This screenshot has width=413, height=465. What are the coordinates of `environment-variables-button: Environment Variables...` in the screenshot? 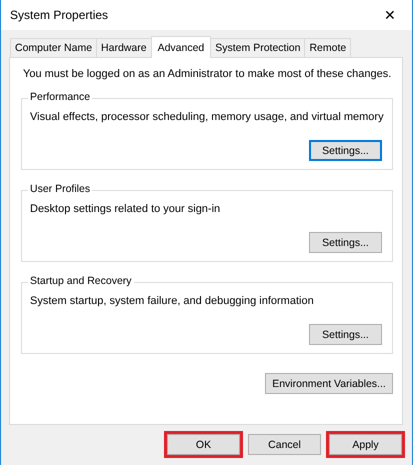 It's located at (329, 383).